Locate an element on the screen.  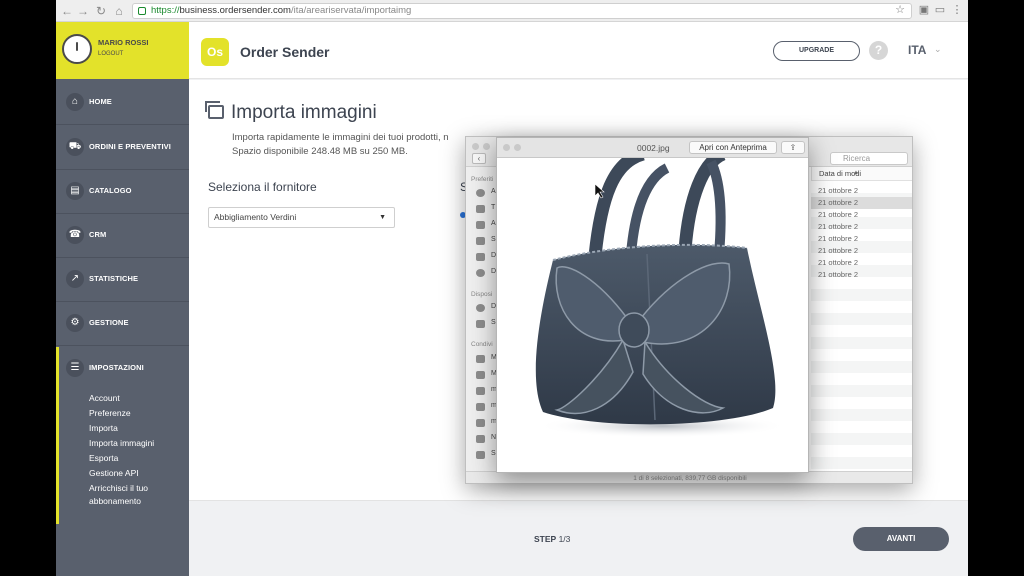
apps-icon is located at coordinates (480, 225).